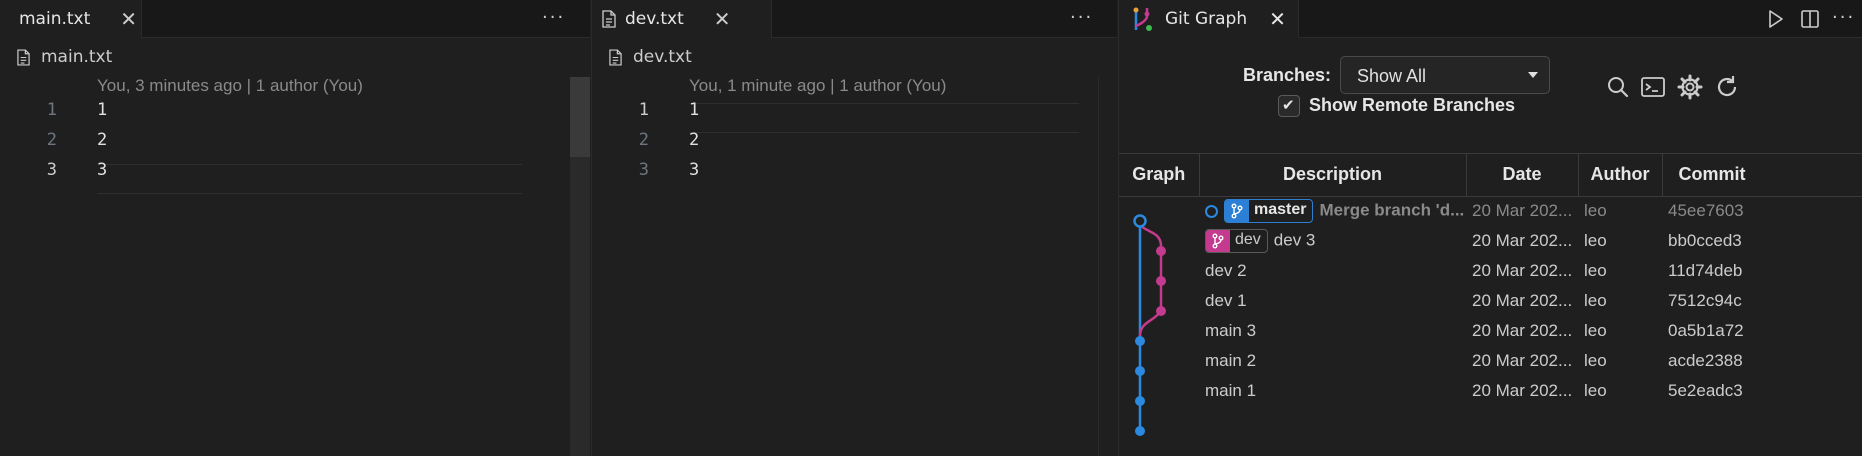 This screenshot has height=456, width=1862. What do you see at coordinates (1533, 75) in the screenshot?
I see `chevron-down-icon` at bounding box center [1533, 75].